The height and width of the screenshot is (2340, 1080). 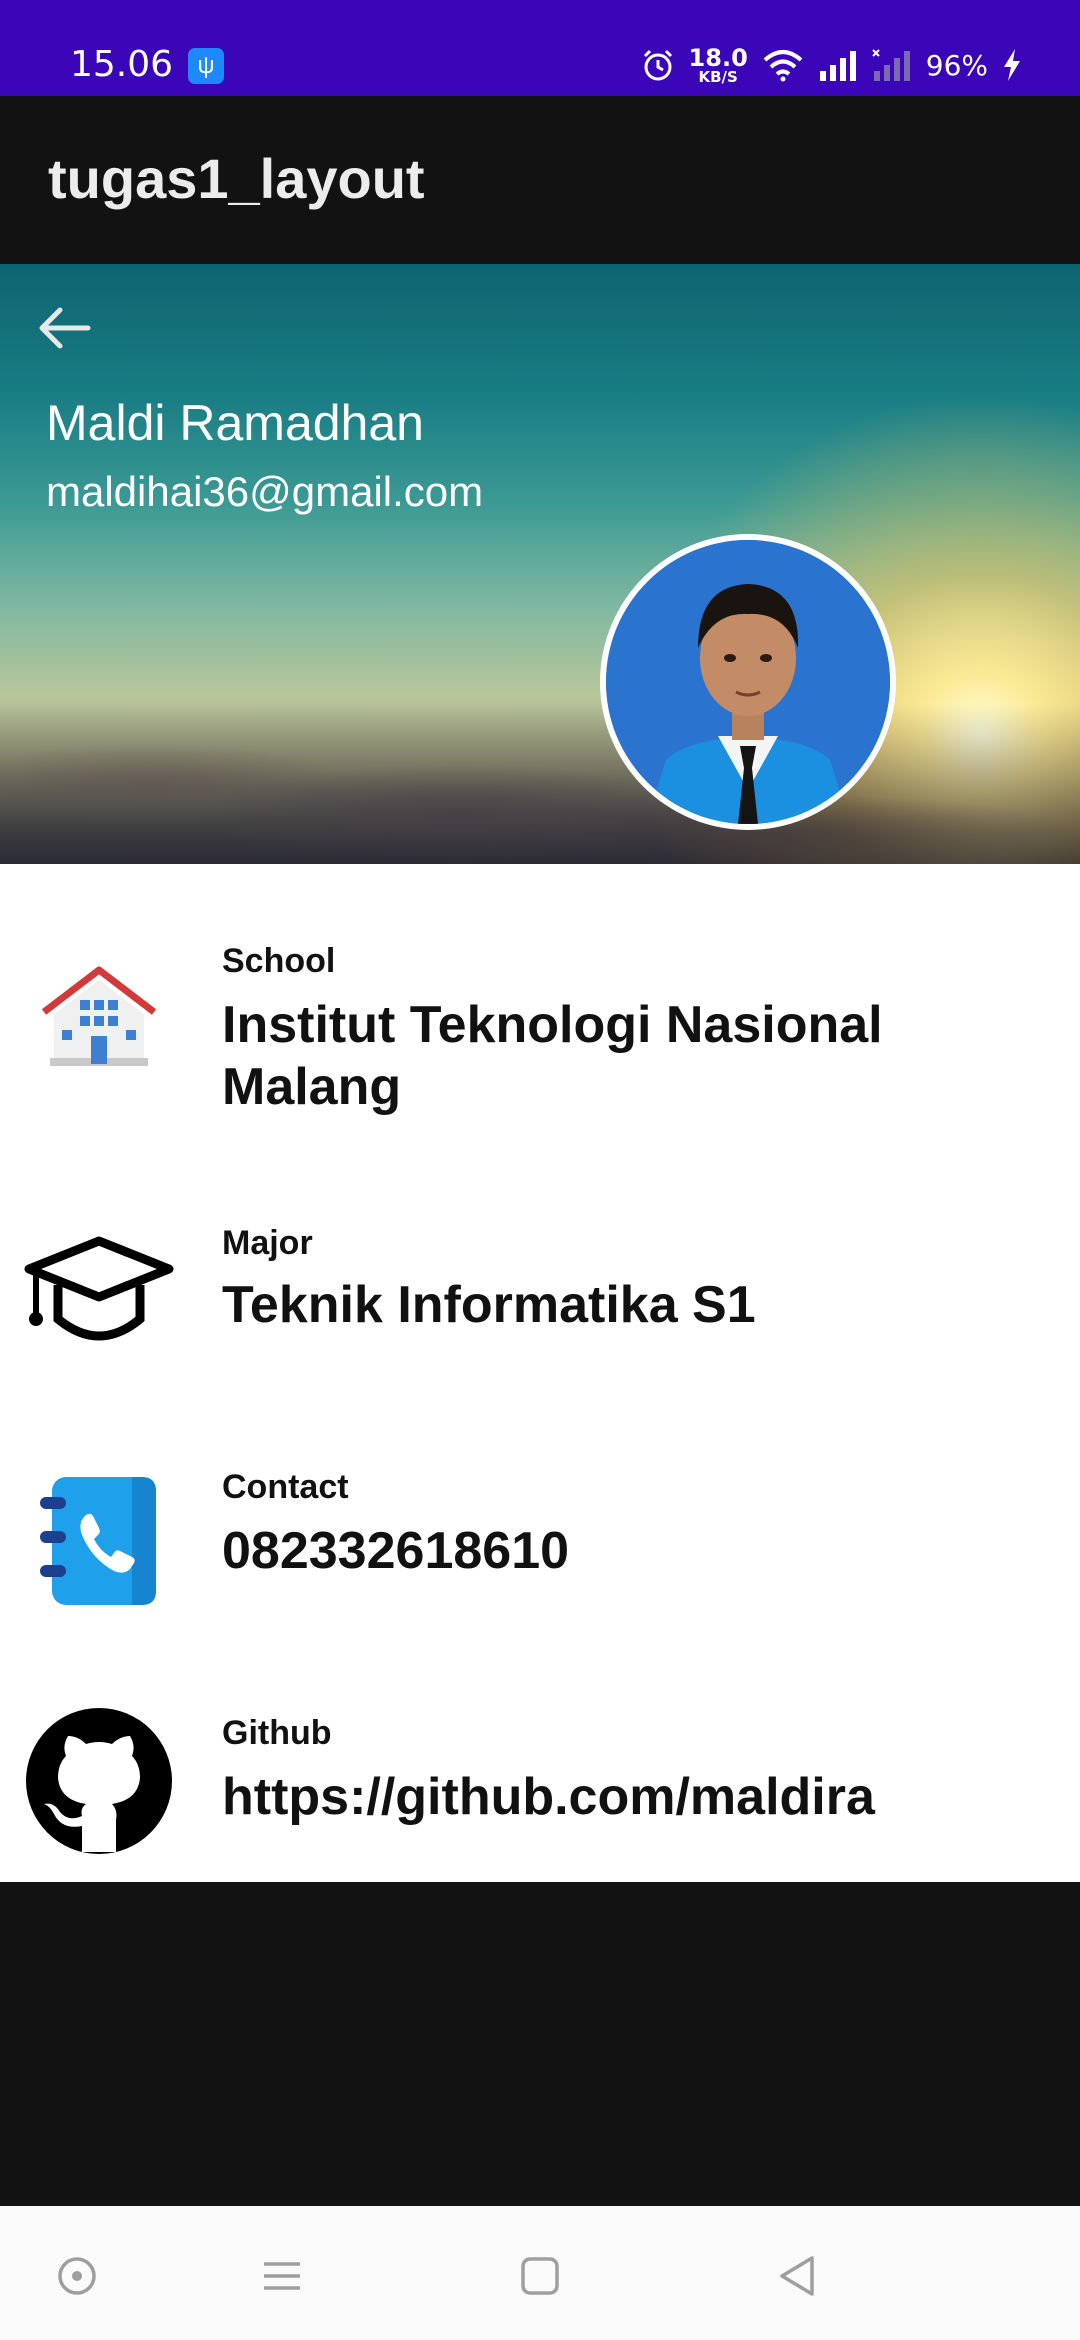 I want to click on avatar, so click(x=748, y=682).